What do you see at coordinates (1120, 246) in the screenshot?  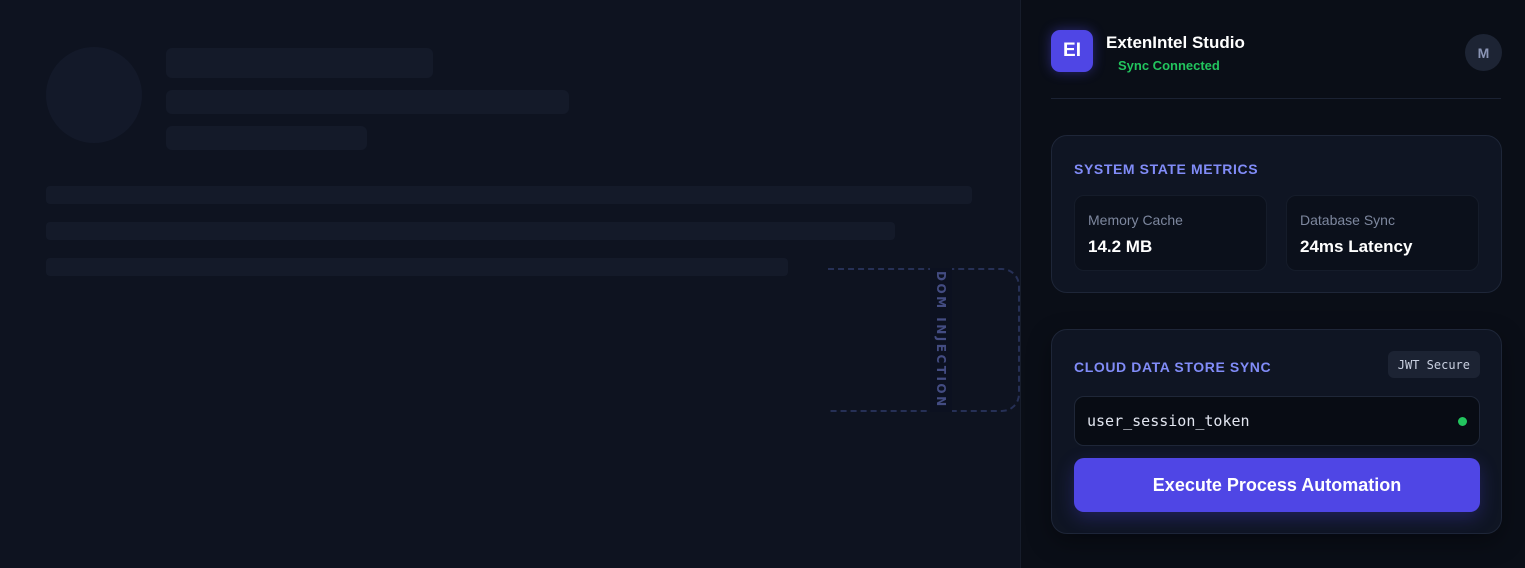 I see `metric-value: 14.2 MB` at bounding box center [1120, 246].